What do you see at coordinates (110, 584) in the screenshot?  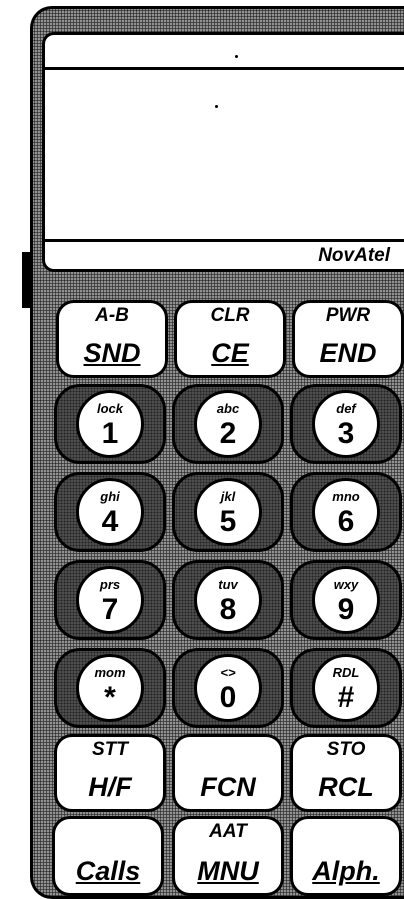 I see `key-7-letters: prs` at bounding box center [110, 584].